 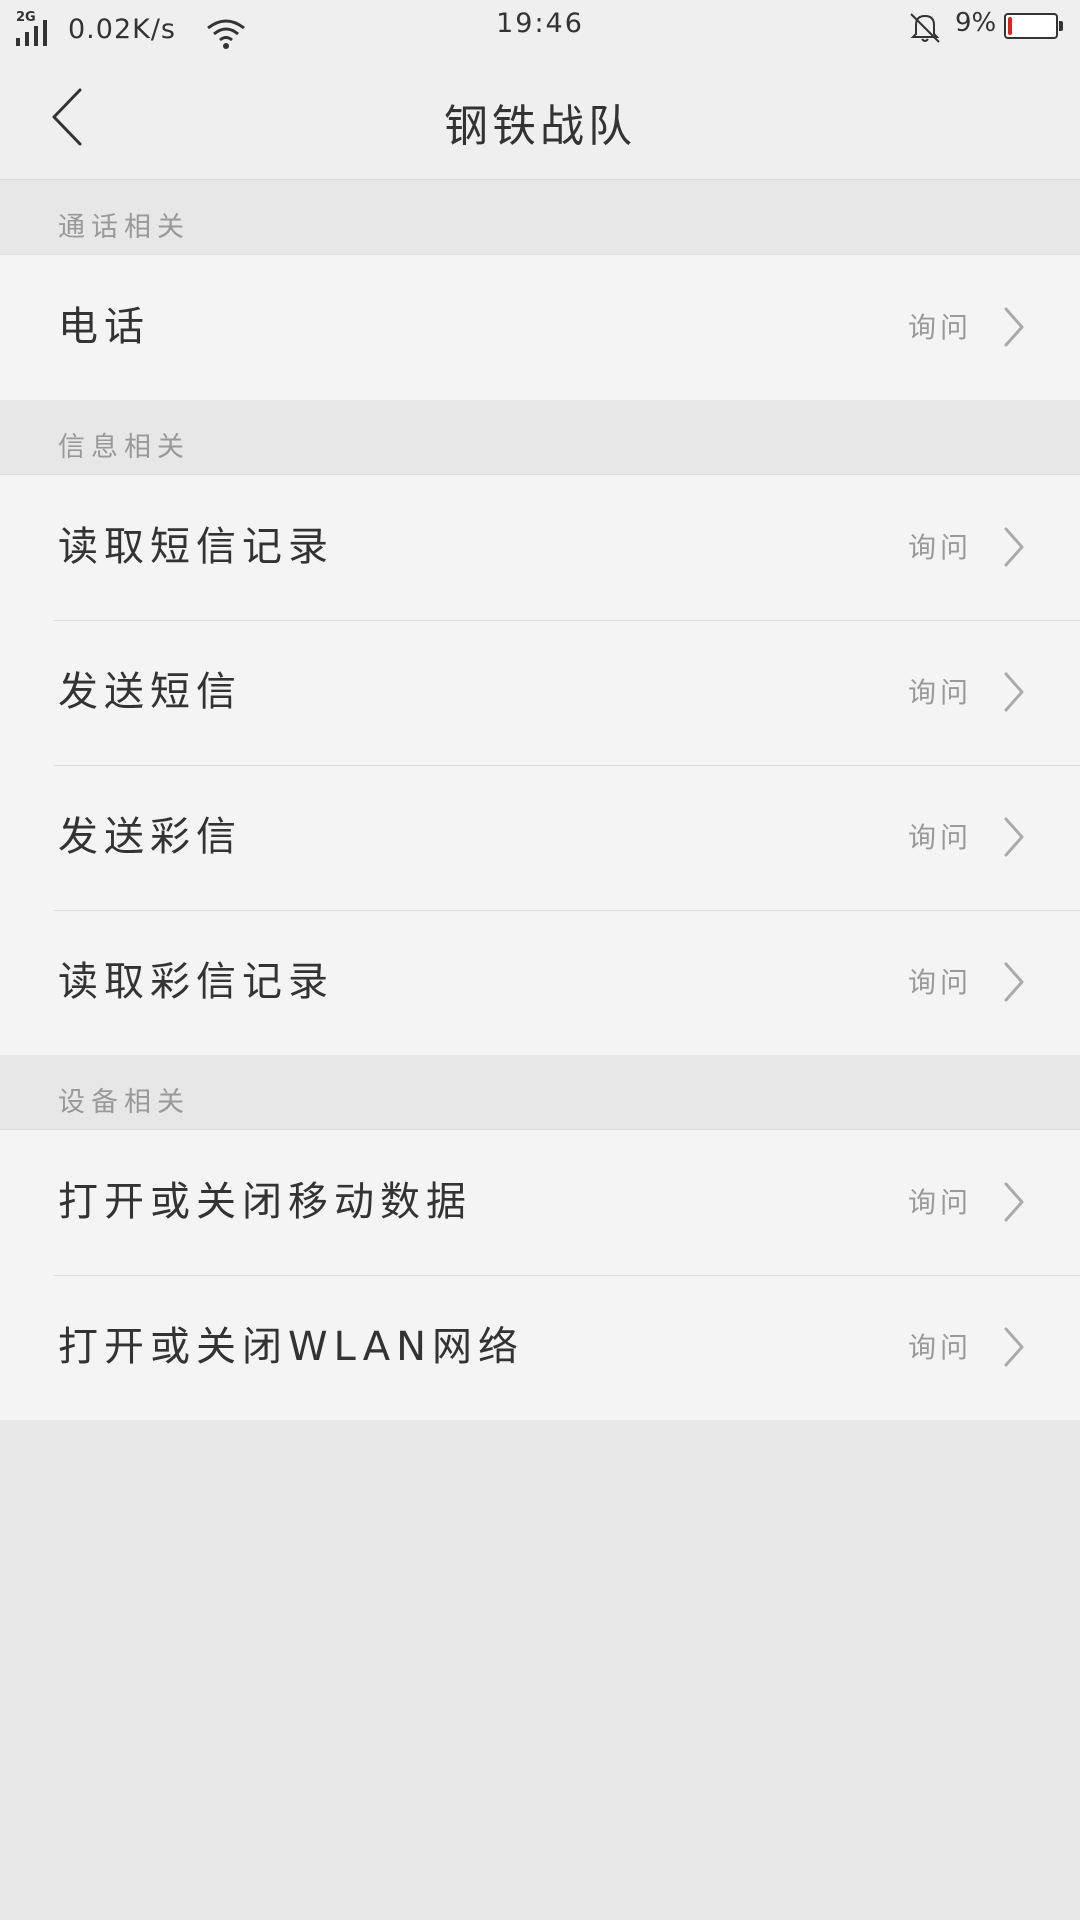 What do you see at coordinates (925, 28) in the screenshot?
I see `bell-muted-icon` at bounding box center [925, 28].